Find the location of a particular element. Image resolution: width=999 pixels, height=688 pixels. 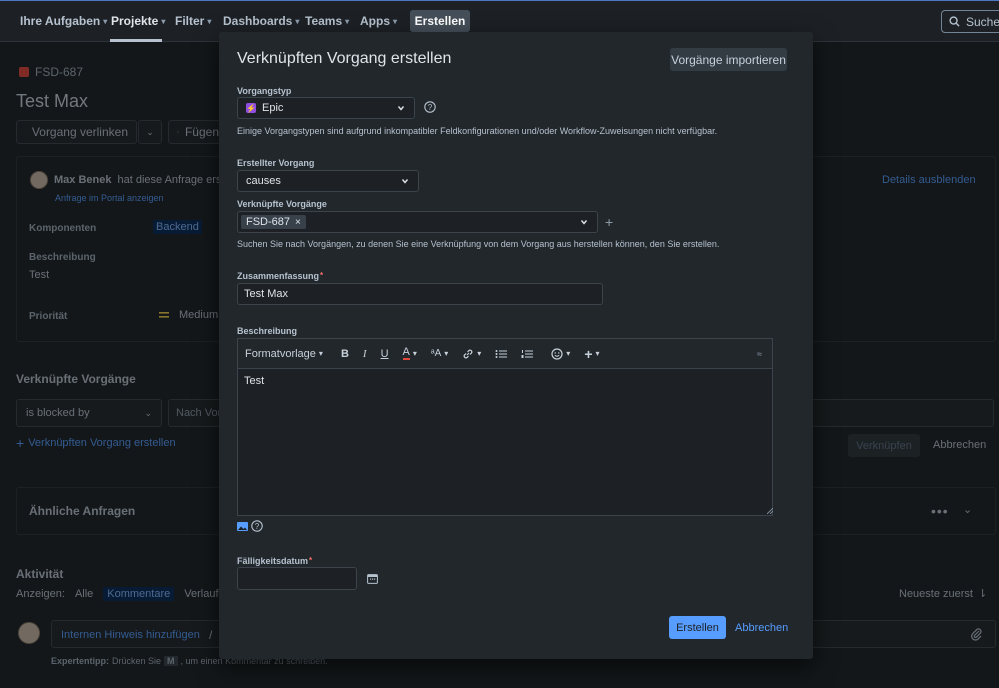

plus-icon: + is located at coordinates (609, 222).